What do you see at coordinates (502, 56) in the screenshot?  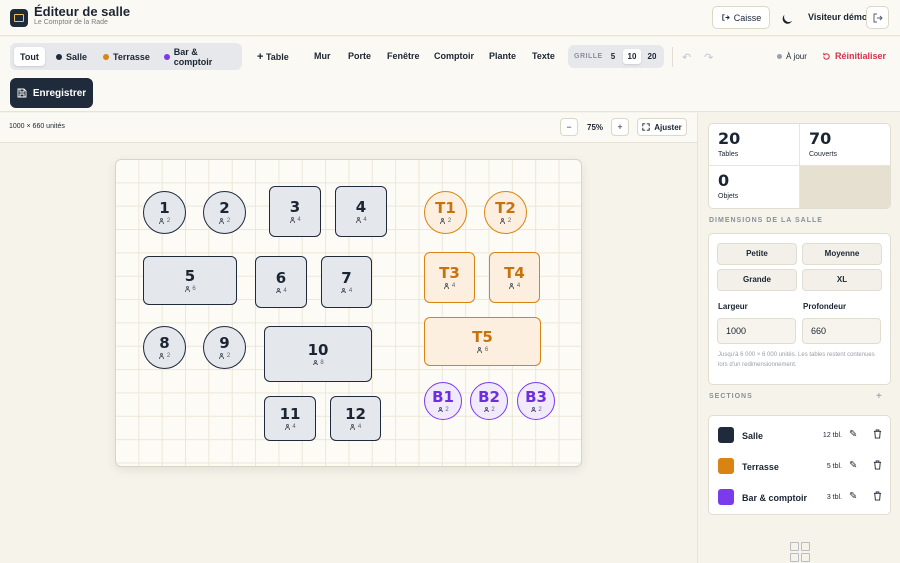 I see `plant-tool: Plante` at bounding box center [502, 56].